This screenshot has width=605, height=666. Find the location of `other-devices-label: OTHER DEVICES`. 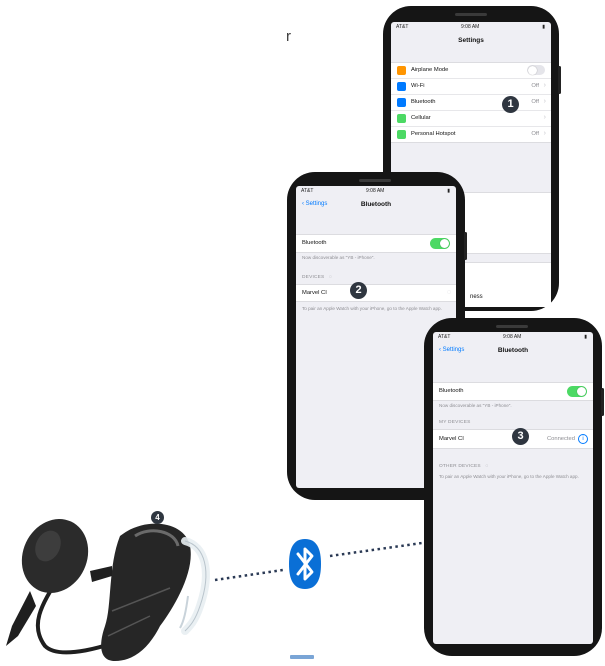

other-devices-label: OTHER DEVICES is located at coordinates (460, 466).